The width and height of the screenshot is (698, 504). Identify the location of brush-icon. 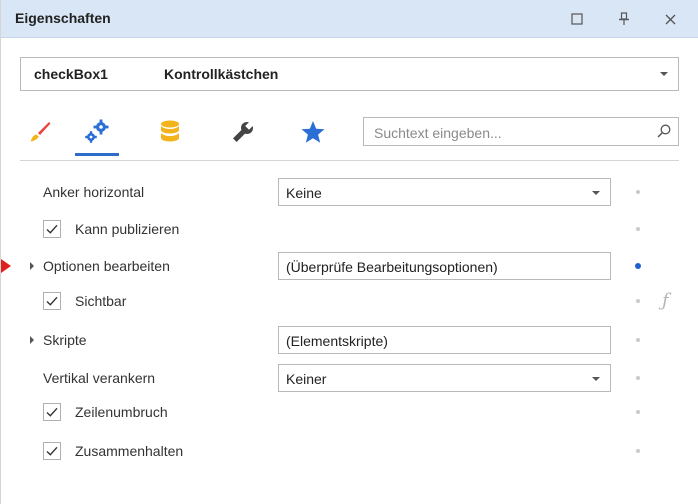
(40, 132).